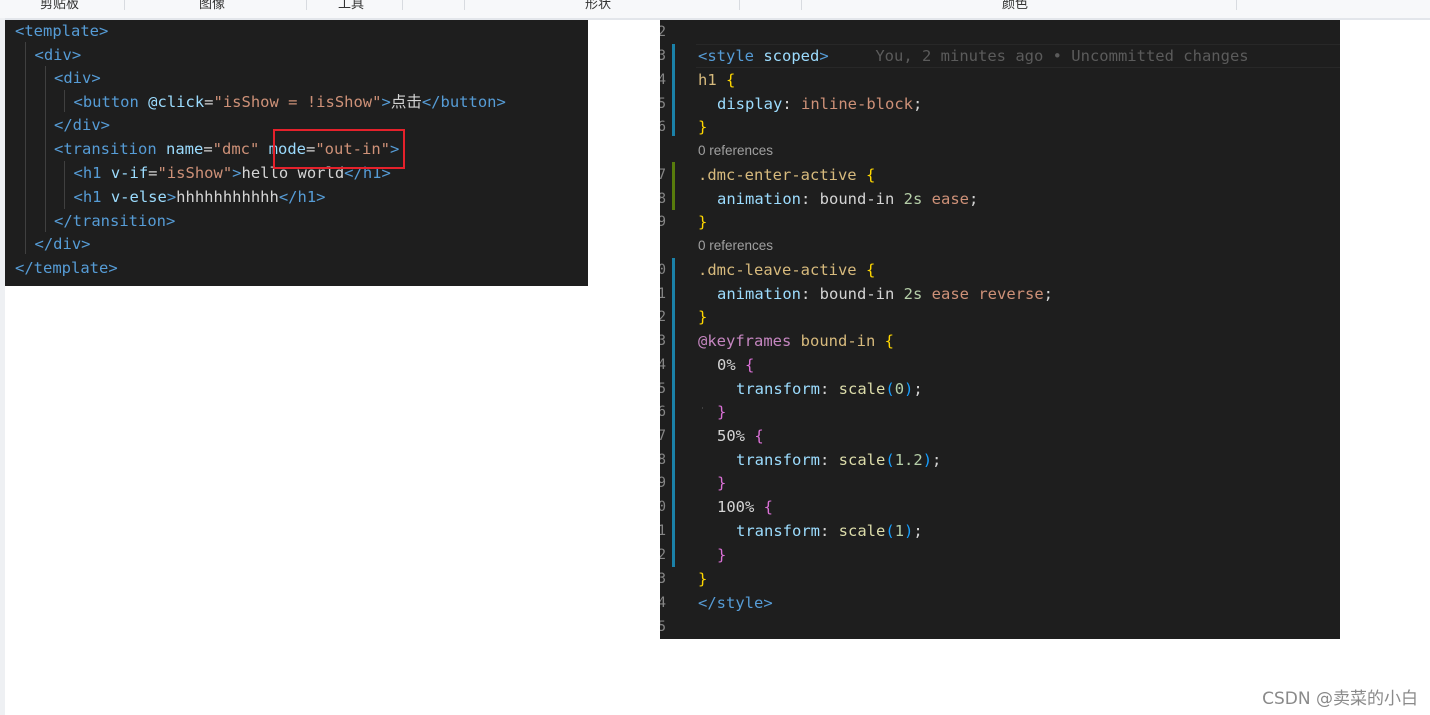 Image resolution: width=1430 pixels, height=715 pixels. Describe the element at coordinates (1062, 56) in the screenshot. I see `git-blame-annotation: You, 2 minutes ago • Uncommitted changes` at that location.